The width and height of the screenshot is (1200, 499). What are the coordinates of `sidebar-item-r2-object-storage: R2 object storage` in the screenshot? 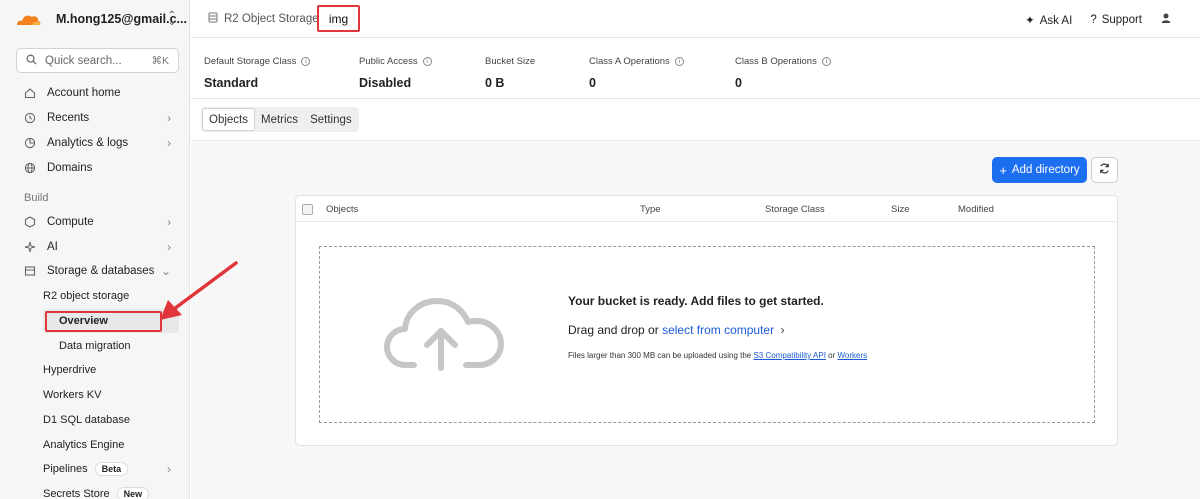 It's located at (86, 296).